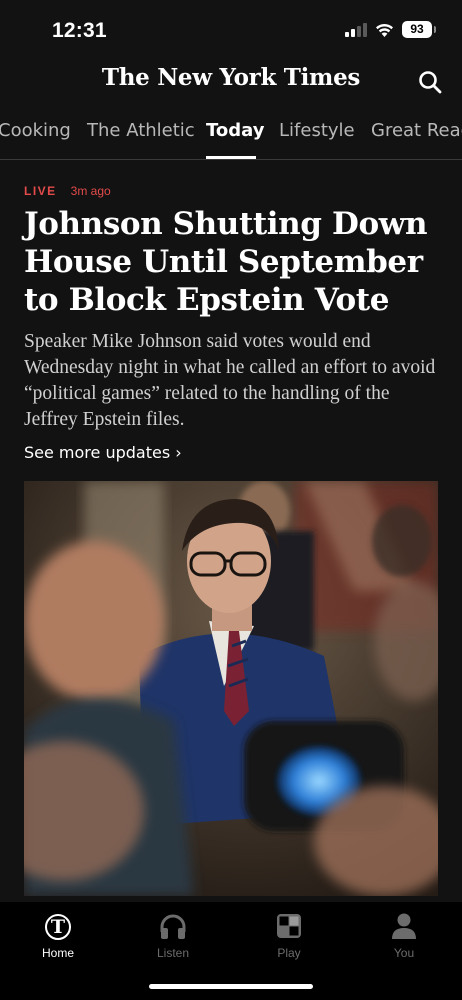  What do you see at coordinates (103, 452) in the screenshot?
I see `see-more-updates-link: See more updates ›` at bounding box center [103, 452].